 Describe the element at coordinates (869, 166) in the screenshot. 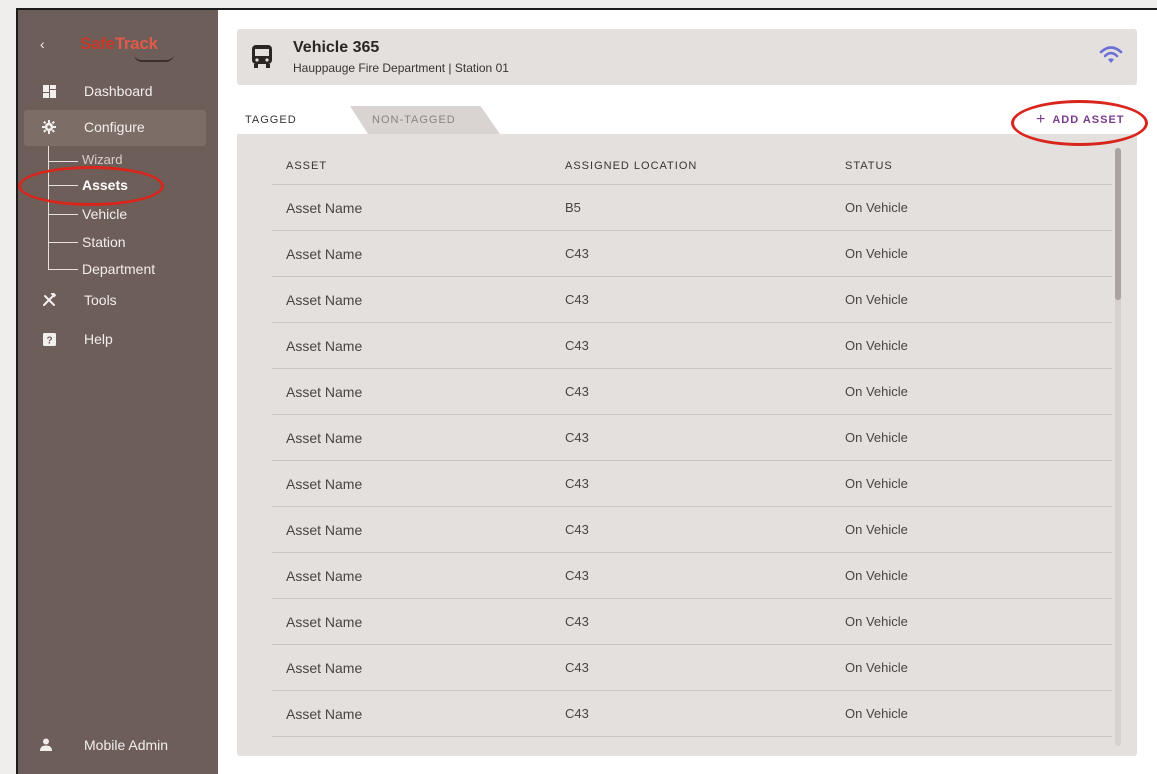

I see `column-header-status: STATUS` at that location.